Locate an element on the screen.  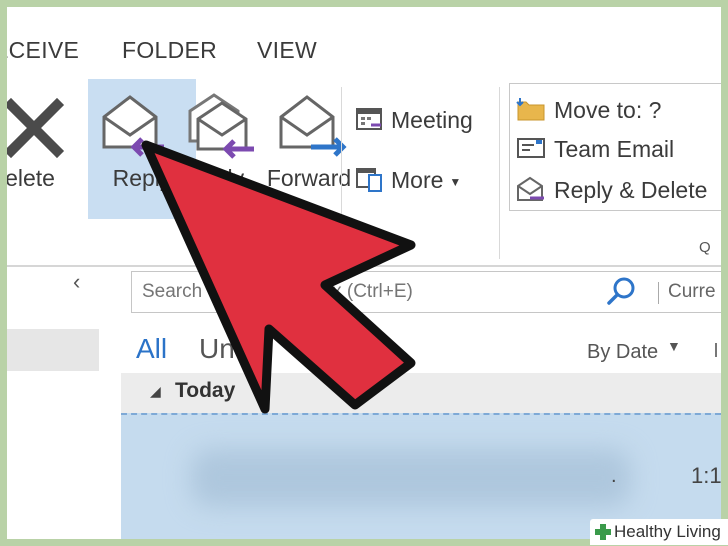
watermark: Healthy Living is located at coordinates (659, 532).